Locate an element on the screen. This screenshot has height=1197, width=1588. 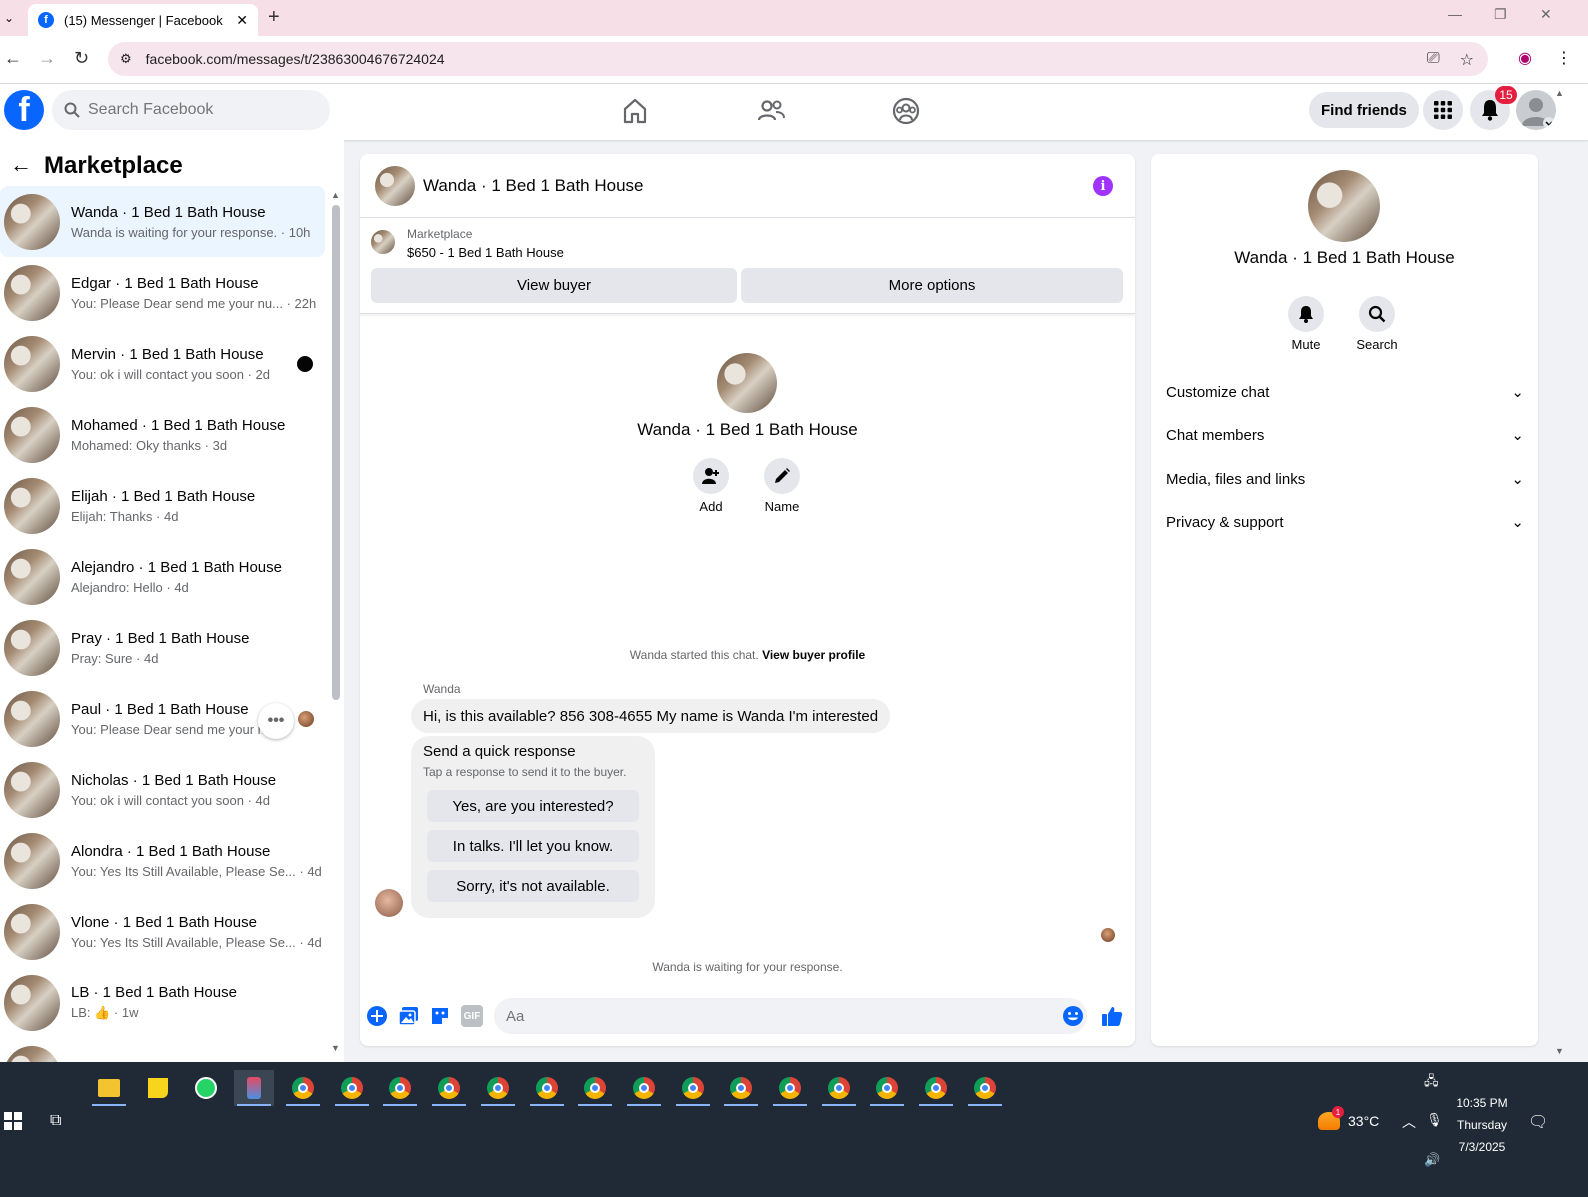
info-icon: i is located at coordinates (1103, 186).